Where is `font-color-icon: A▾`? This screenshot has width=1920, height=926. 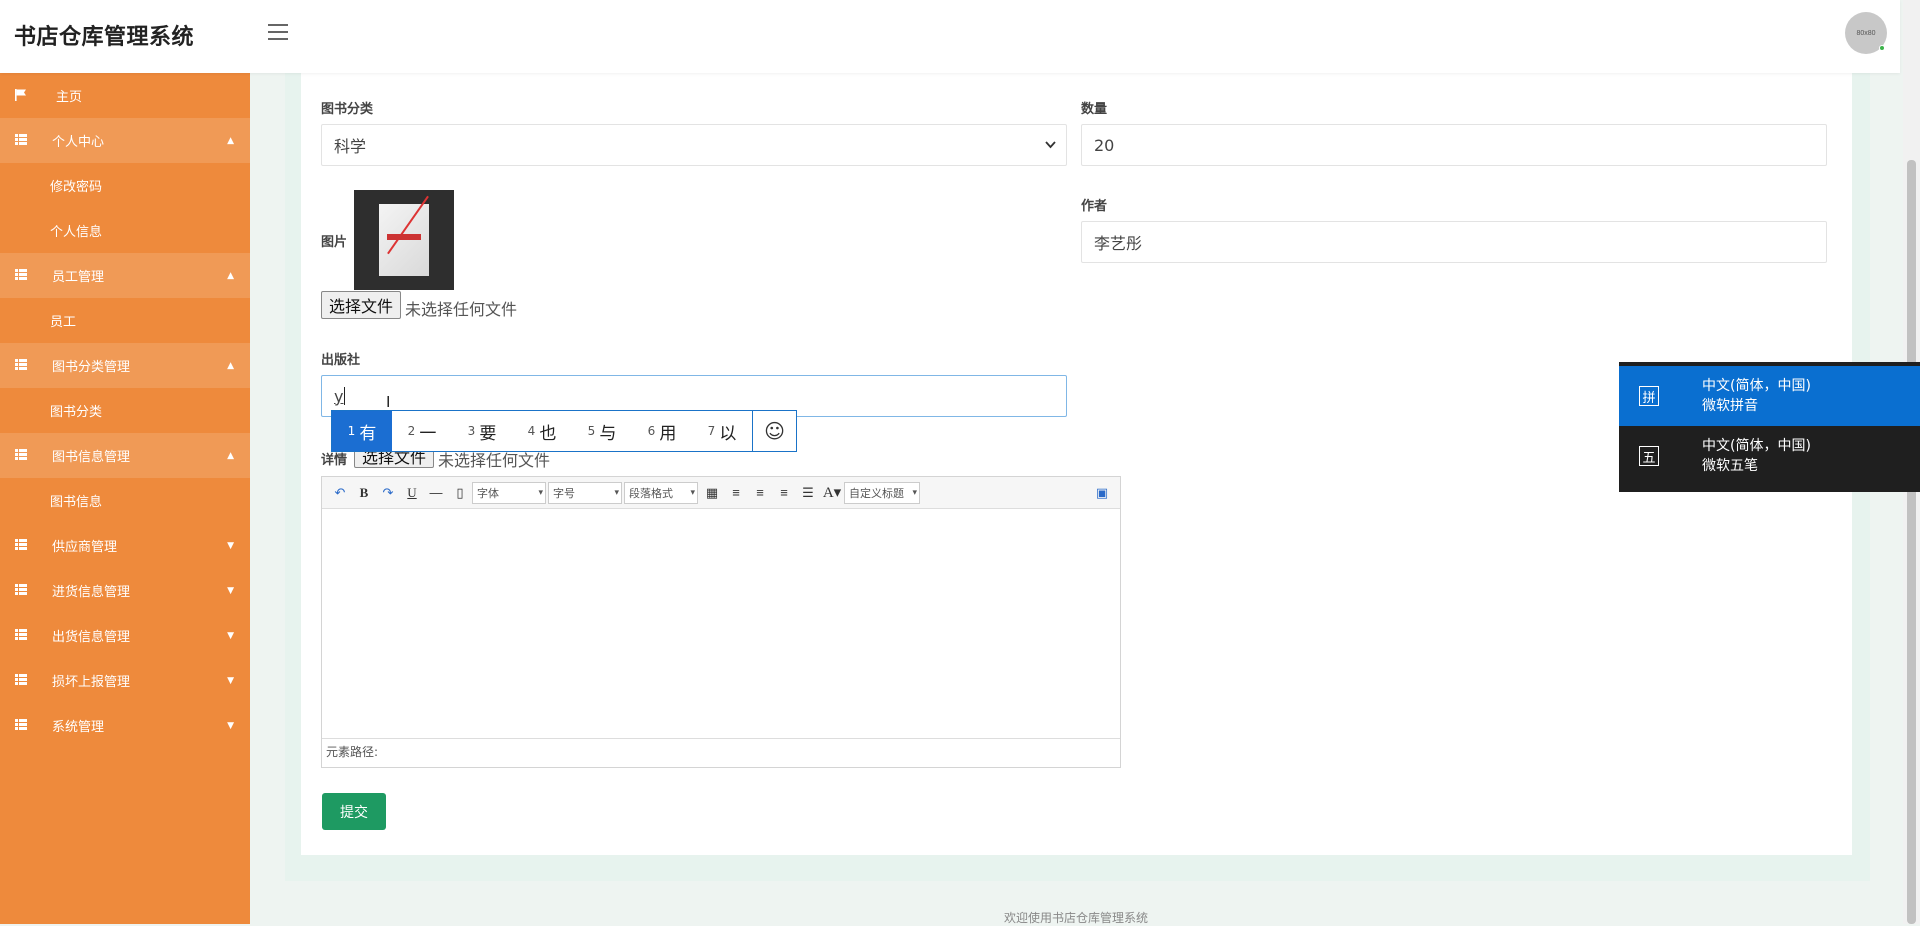 font-color-icon: A▾ is located at coordinates (832, 493).